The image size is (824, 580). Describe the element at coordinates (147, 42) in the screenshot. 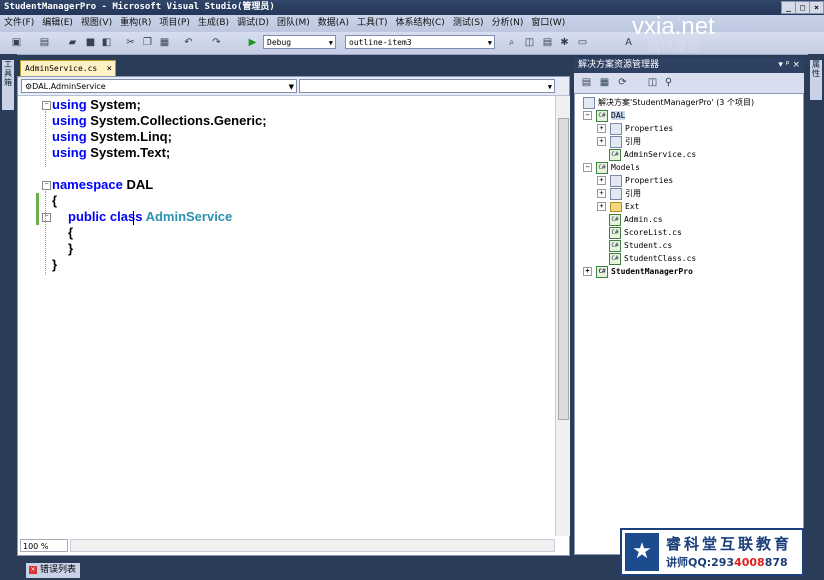

I see `copy-icon: ❐` at that location.